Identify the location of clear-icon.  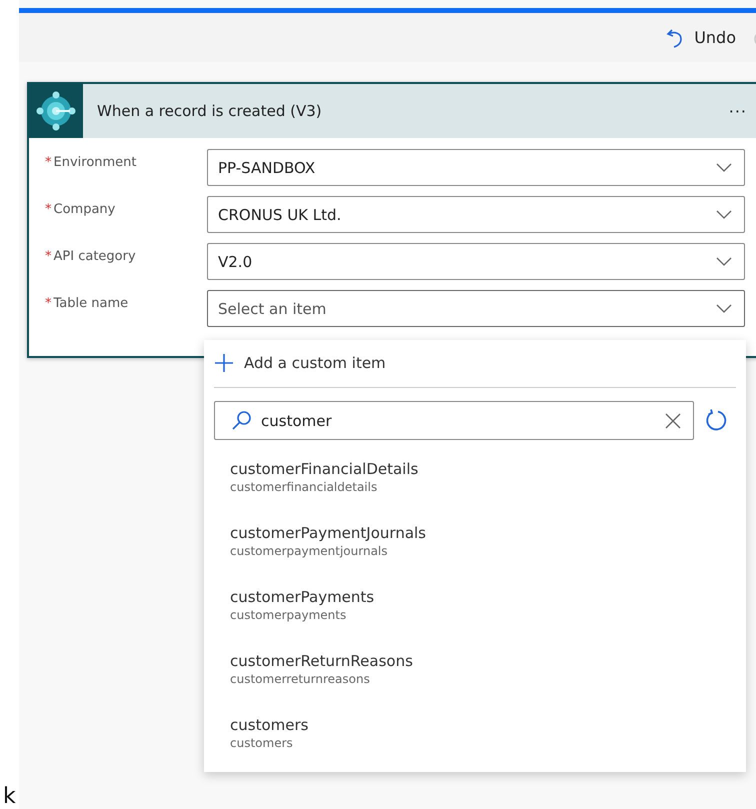
(673, 420).